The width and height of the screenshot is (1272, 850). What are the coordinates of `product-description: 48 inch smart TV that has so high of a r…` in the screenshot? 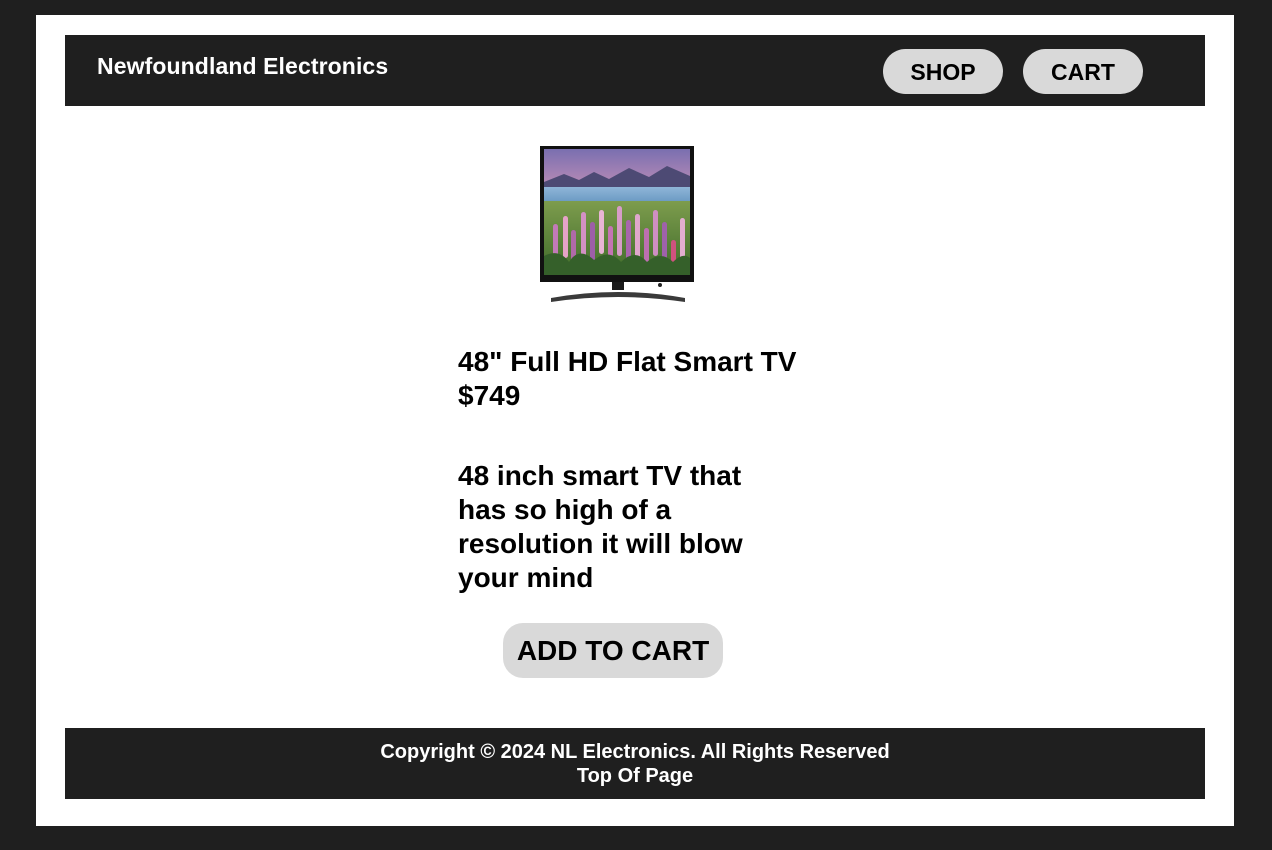 It's located at (600, 526).